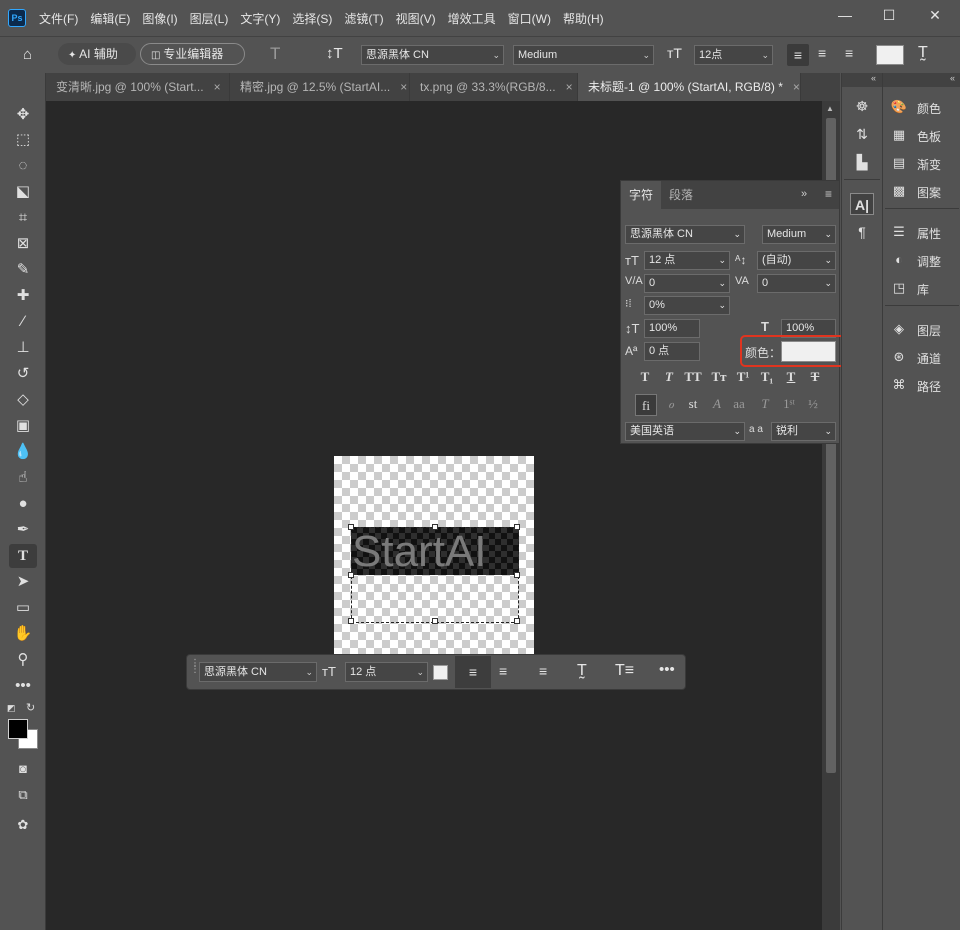 Image resolution: width=960 pixels, height=930 pixels. Describe the element at coordinates (672, 328) in the screenshot. I see `char-vscale-input: 100%` at that location.